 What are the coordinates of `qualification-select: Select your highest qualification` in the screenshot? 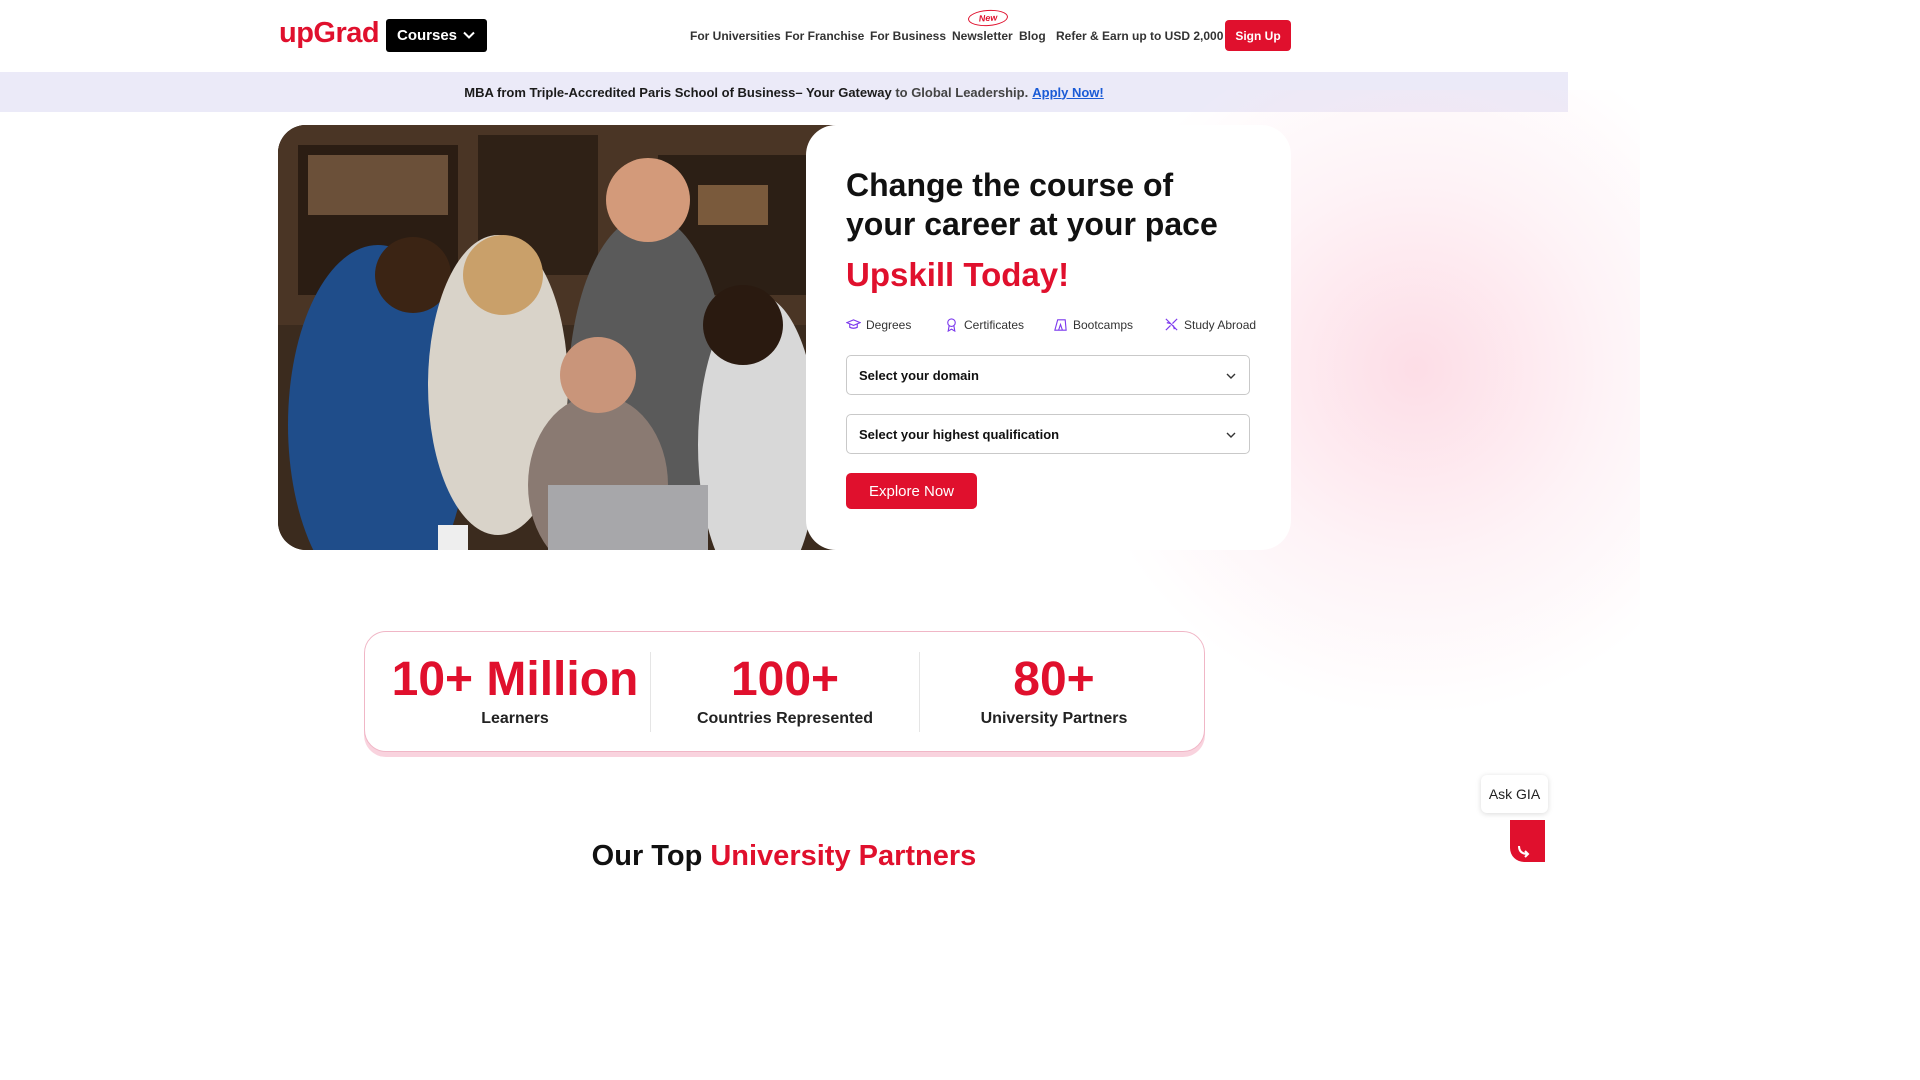 It's located at (1048, 434).